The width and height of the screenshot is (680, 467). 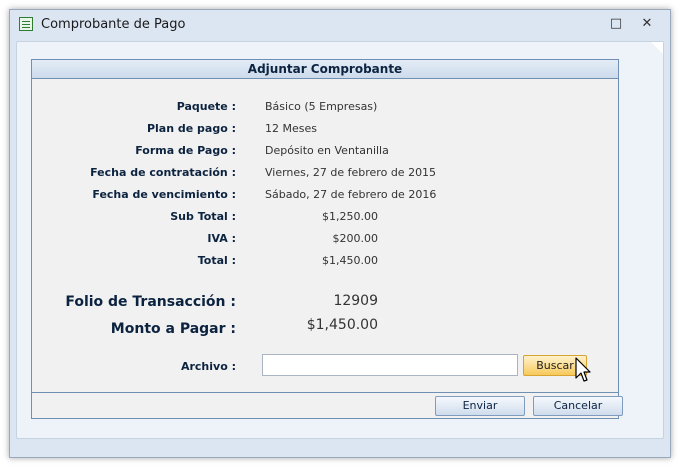 I want to click on iva-label: IVA :, so click(x=221, y=238).